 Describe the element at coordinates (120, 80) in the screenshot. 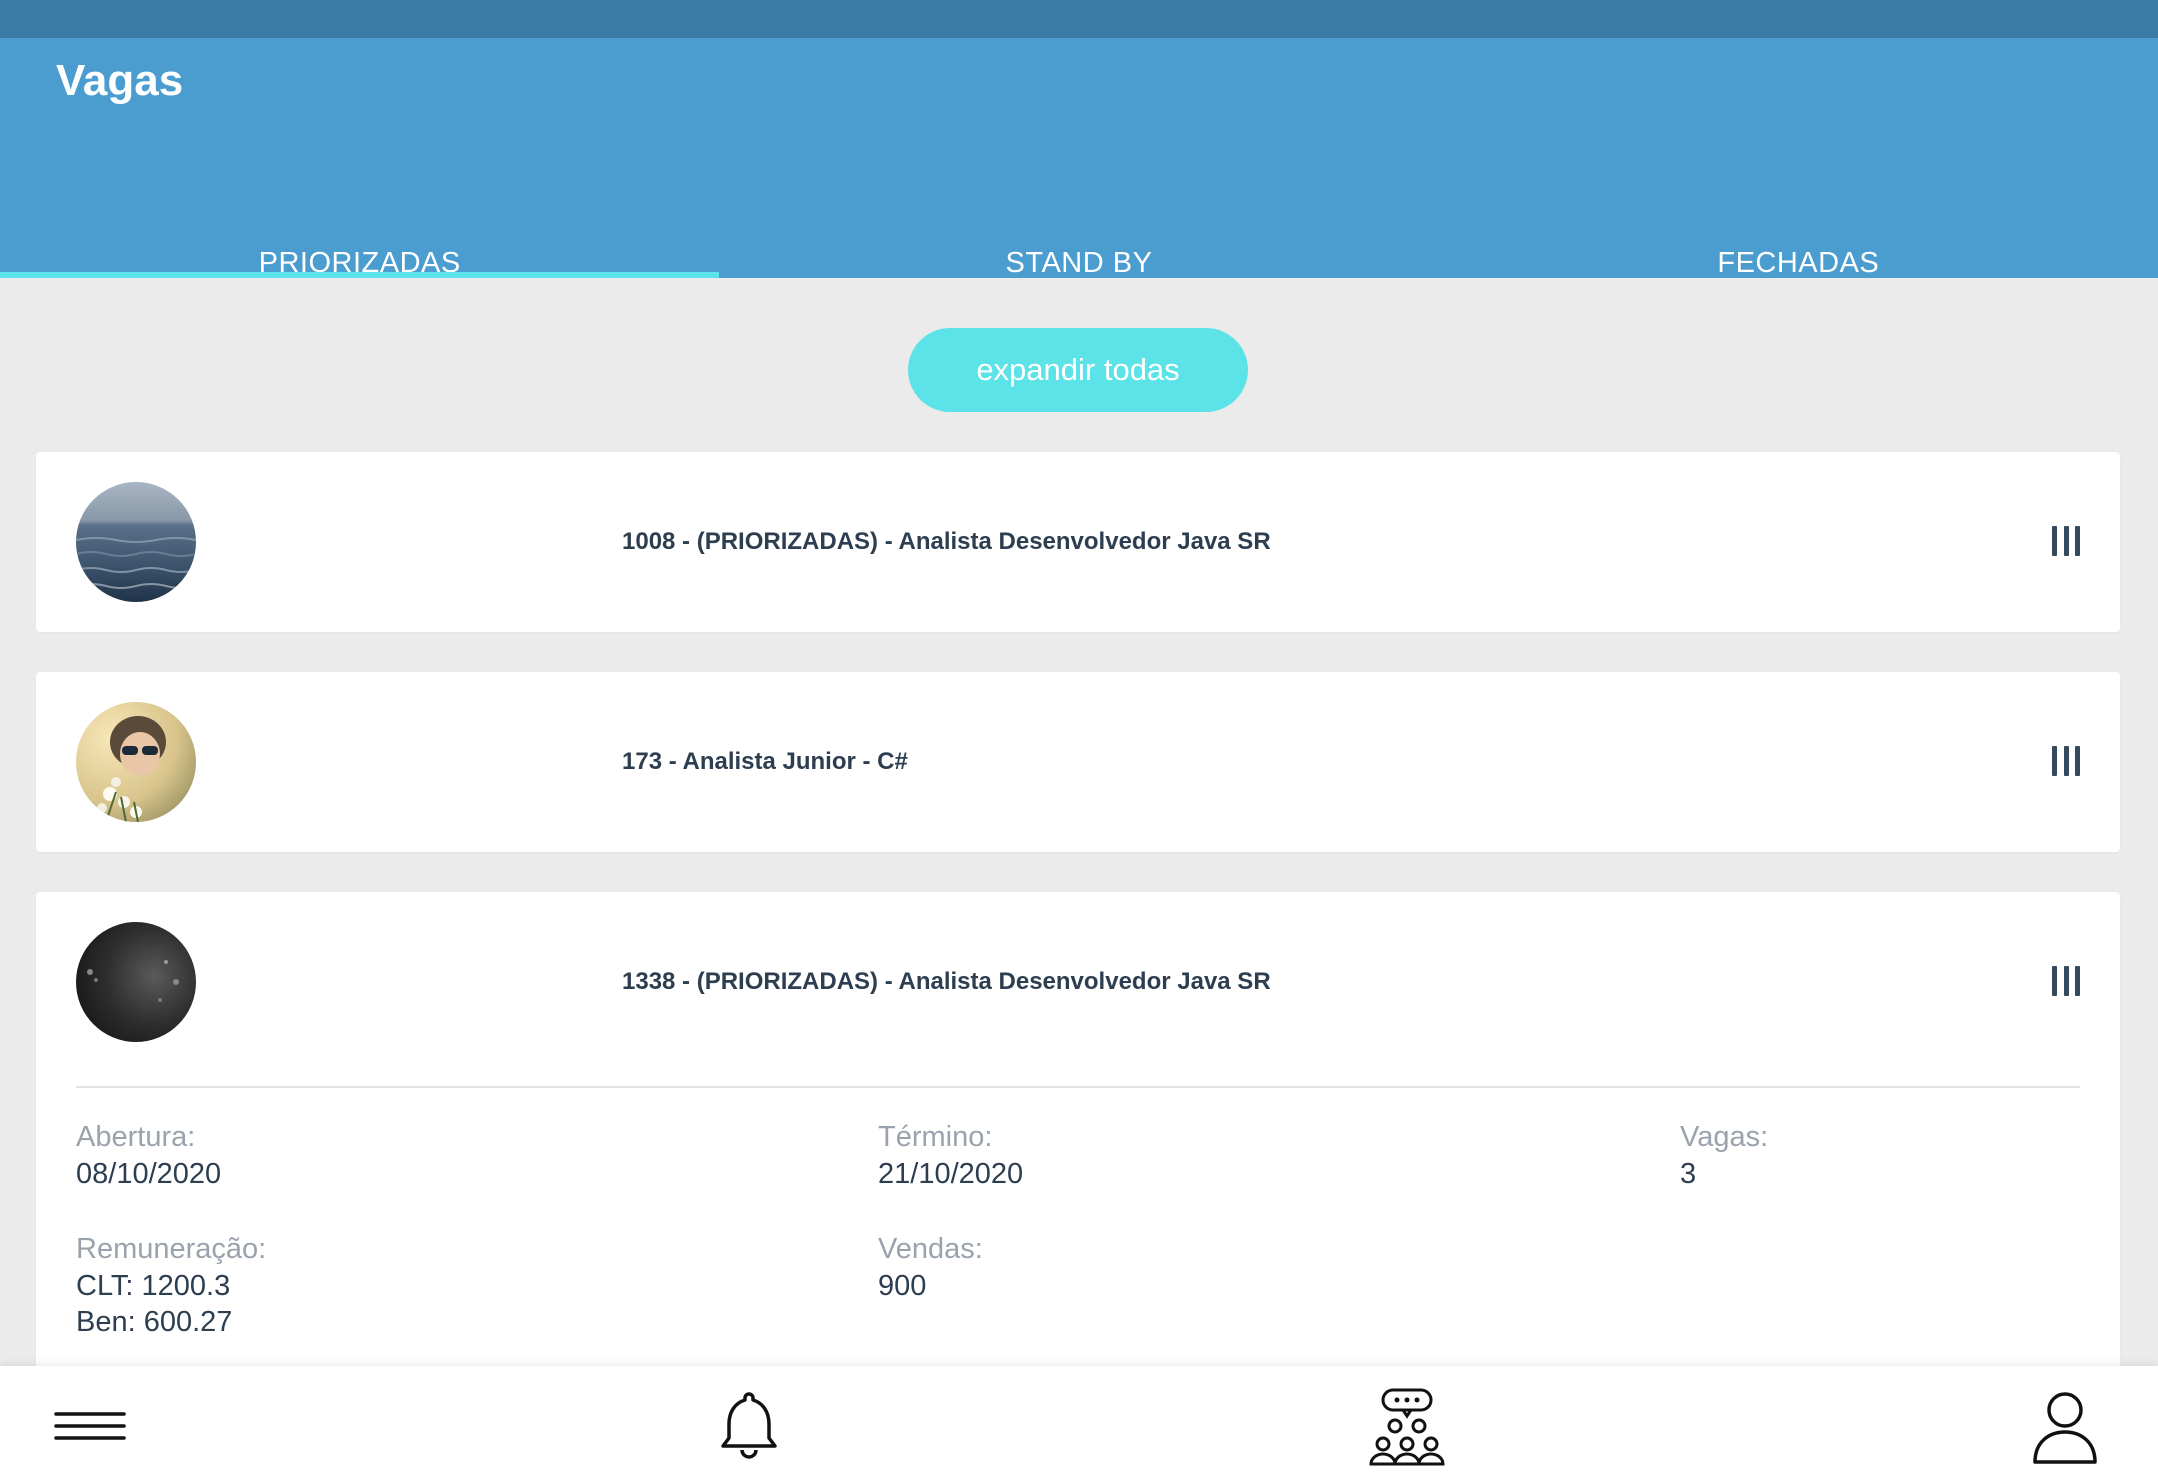

I see `page-title: Vagas` at that location.